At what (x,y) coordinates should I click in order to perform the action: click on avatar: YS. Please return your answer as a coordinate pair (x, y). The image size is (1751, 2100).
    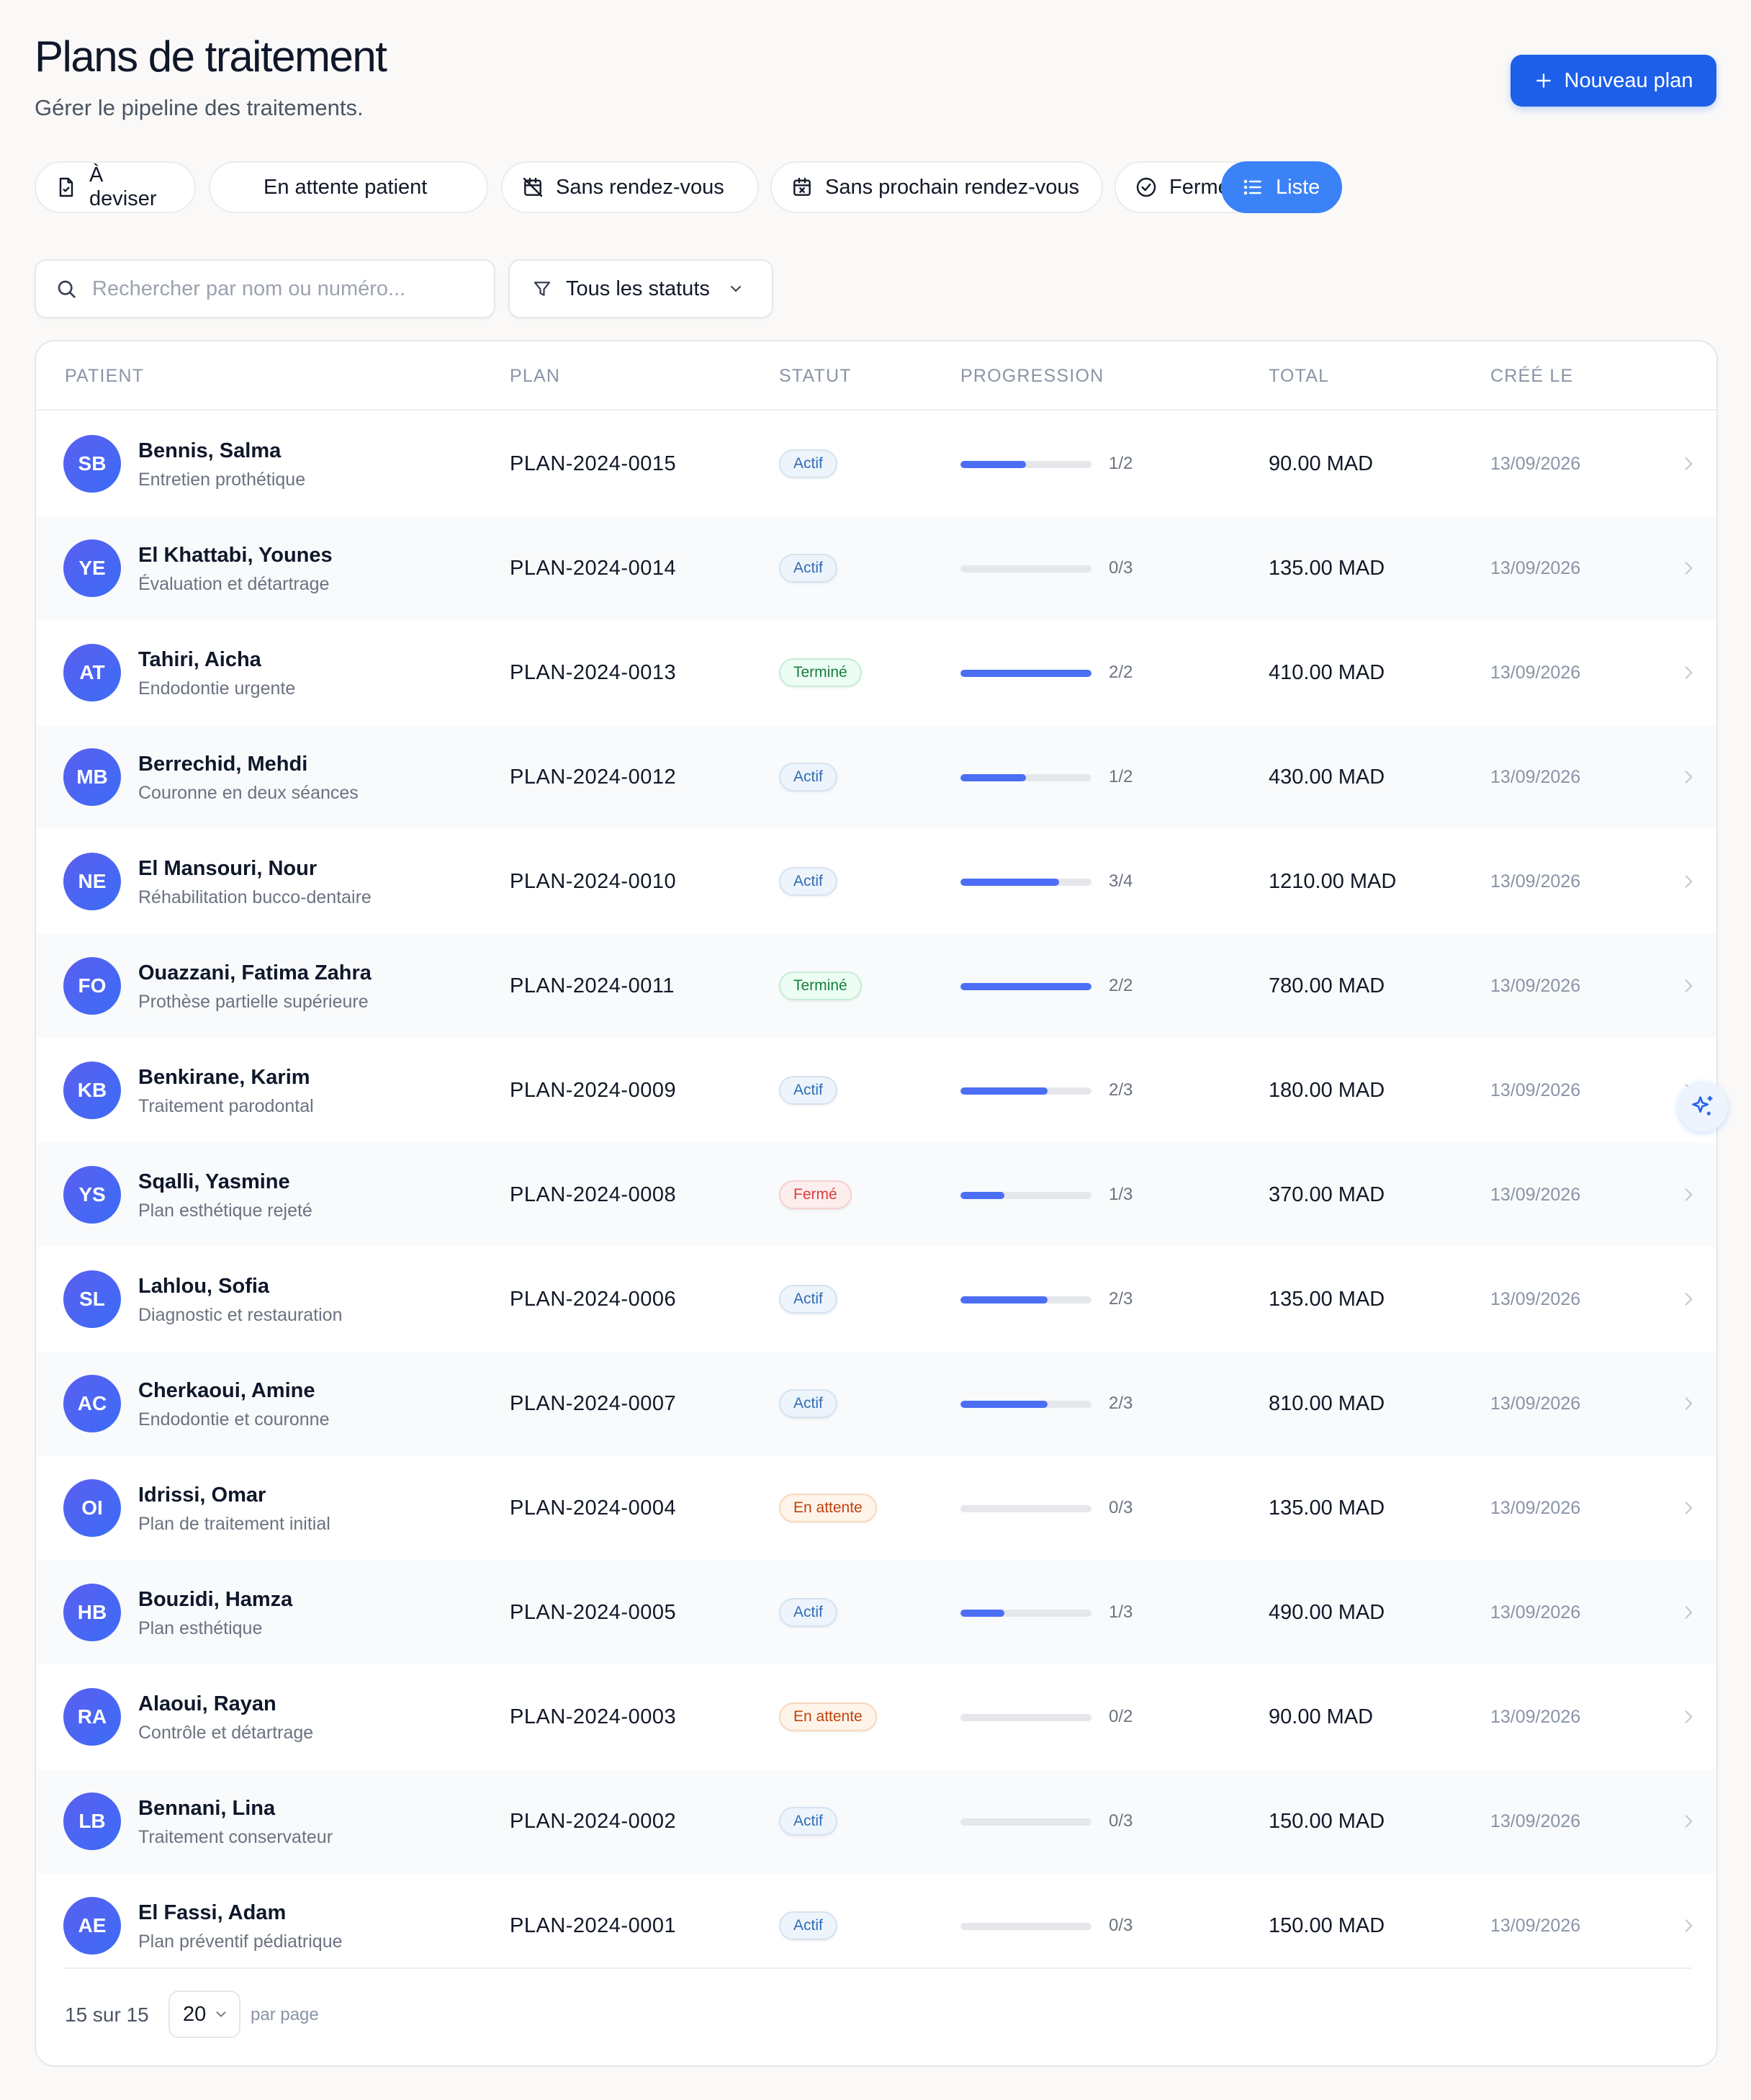
    Looking at the image, I should click on (92, 1195).